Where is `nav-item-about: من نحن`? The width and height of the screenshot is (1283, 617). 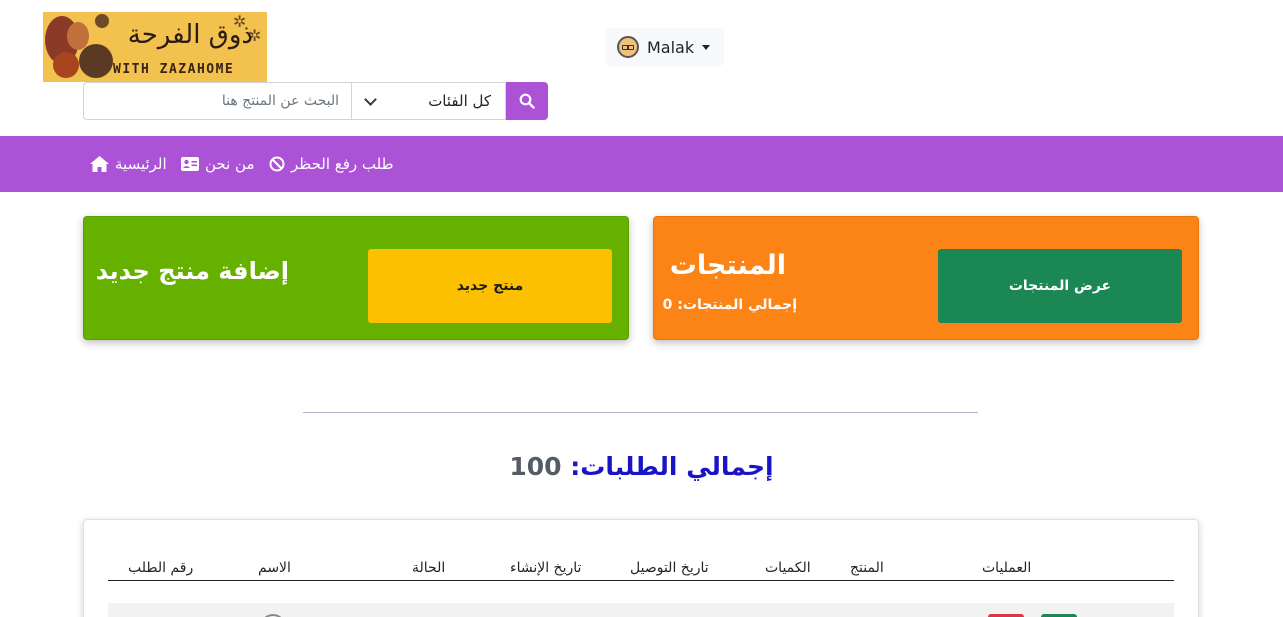 nav-item-about: من نحن is located at coordinates (218, 164).